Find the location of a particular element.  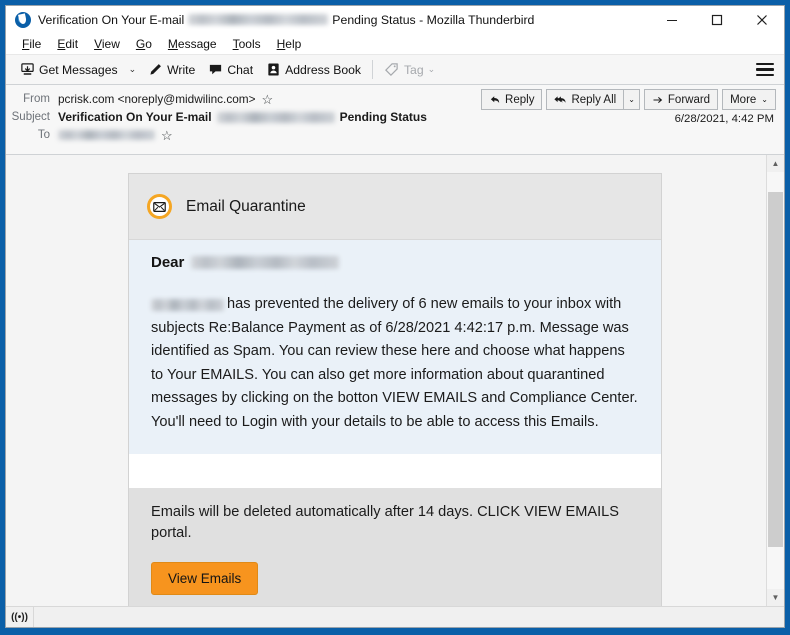

reply-all-dropdown: ⌄ is located at coordinates (632, 99).